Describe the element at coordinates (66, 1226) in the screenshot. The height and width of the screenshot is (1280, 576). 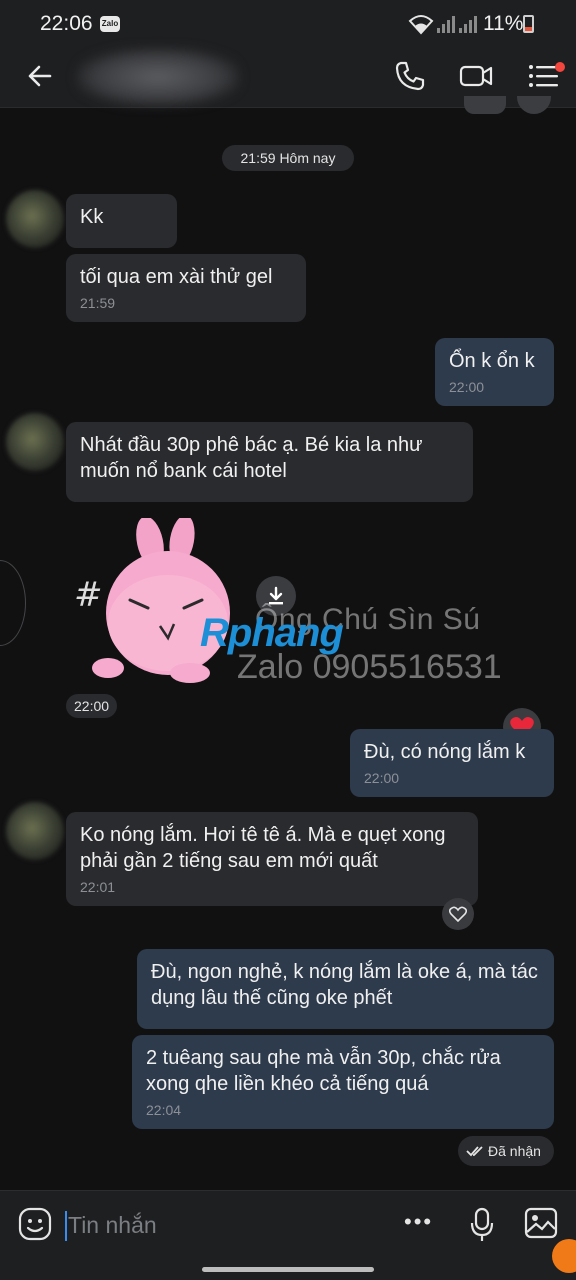
I see `text-cursor` at that location.